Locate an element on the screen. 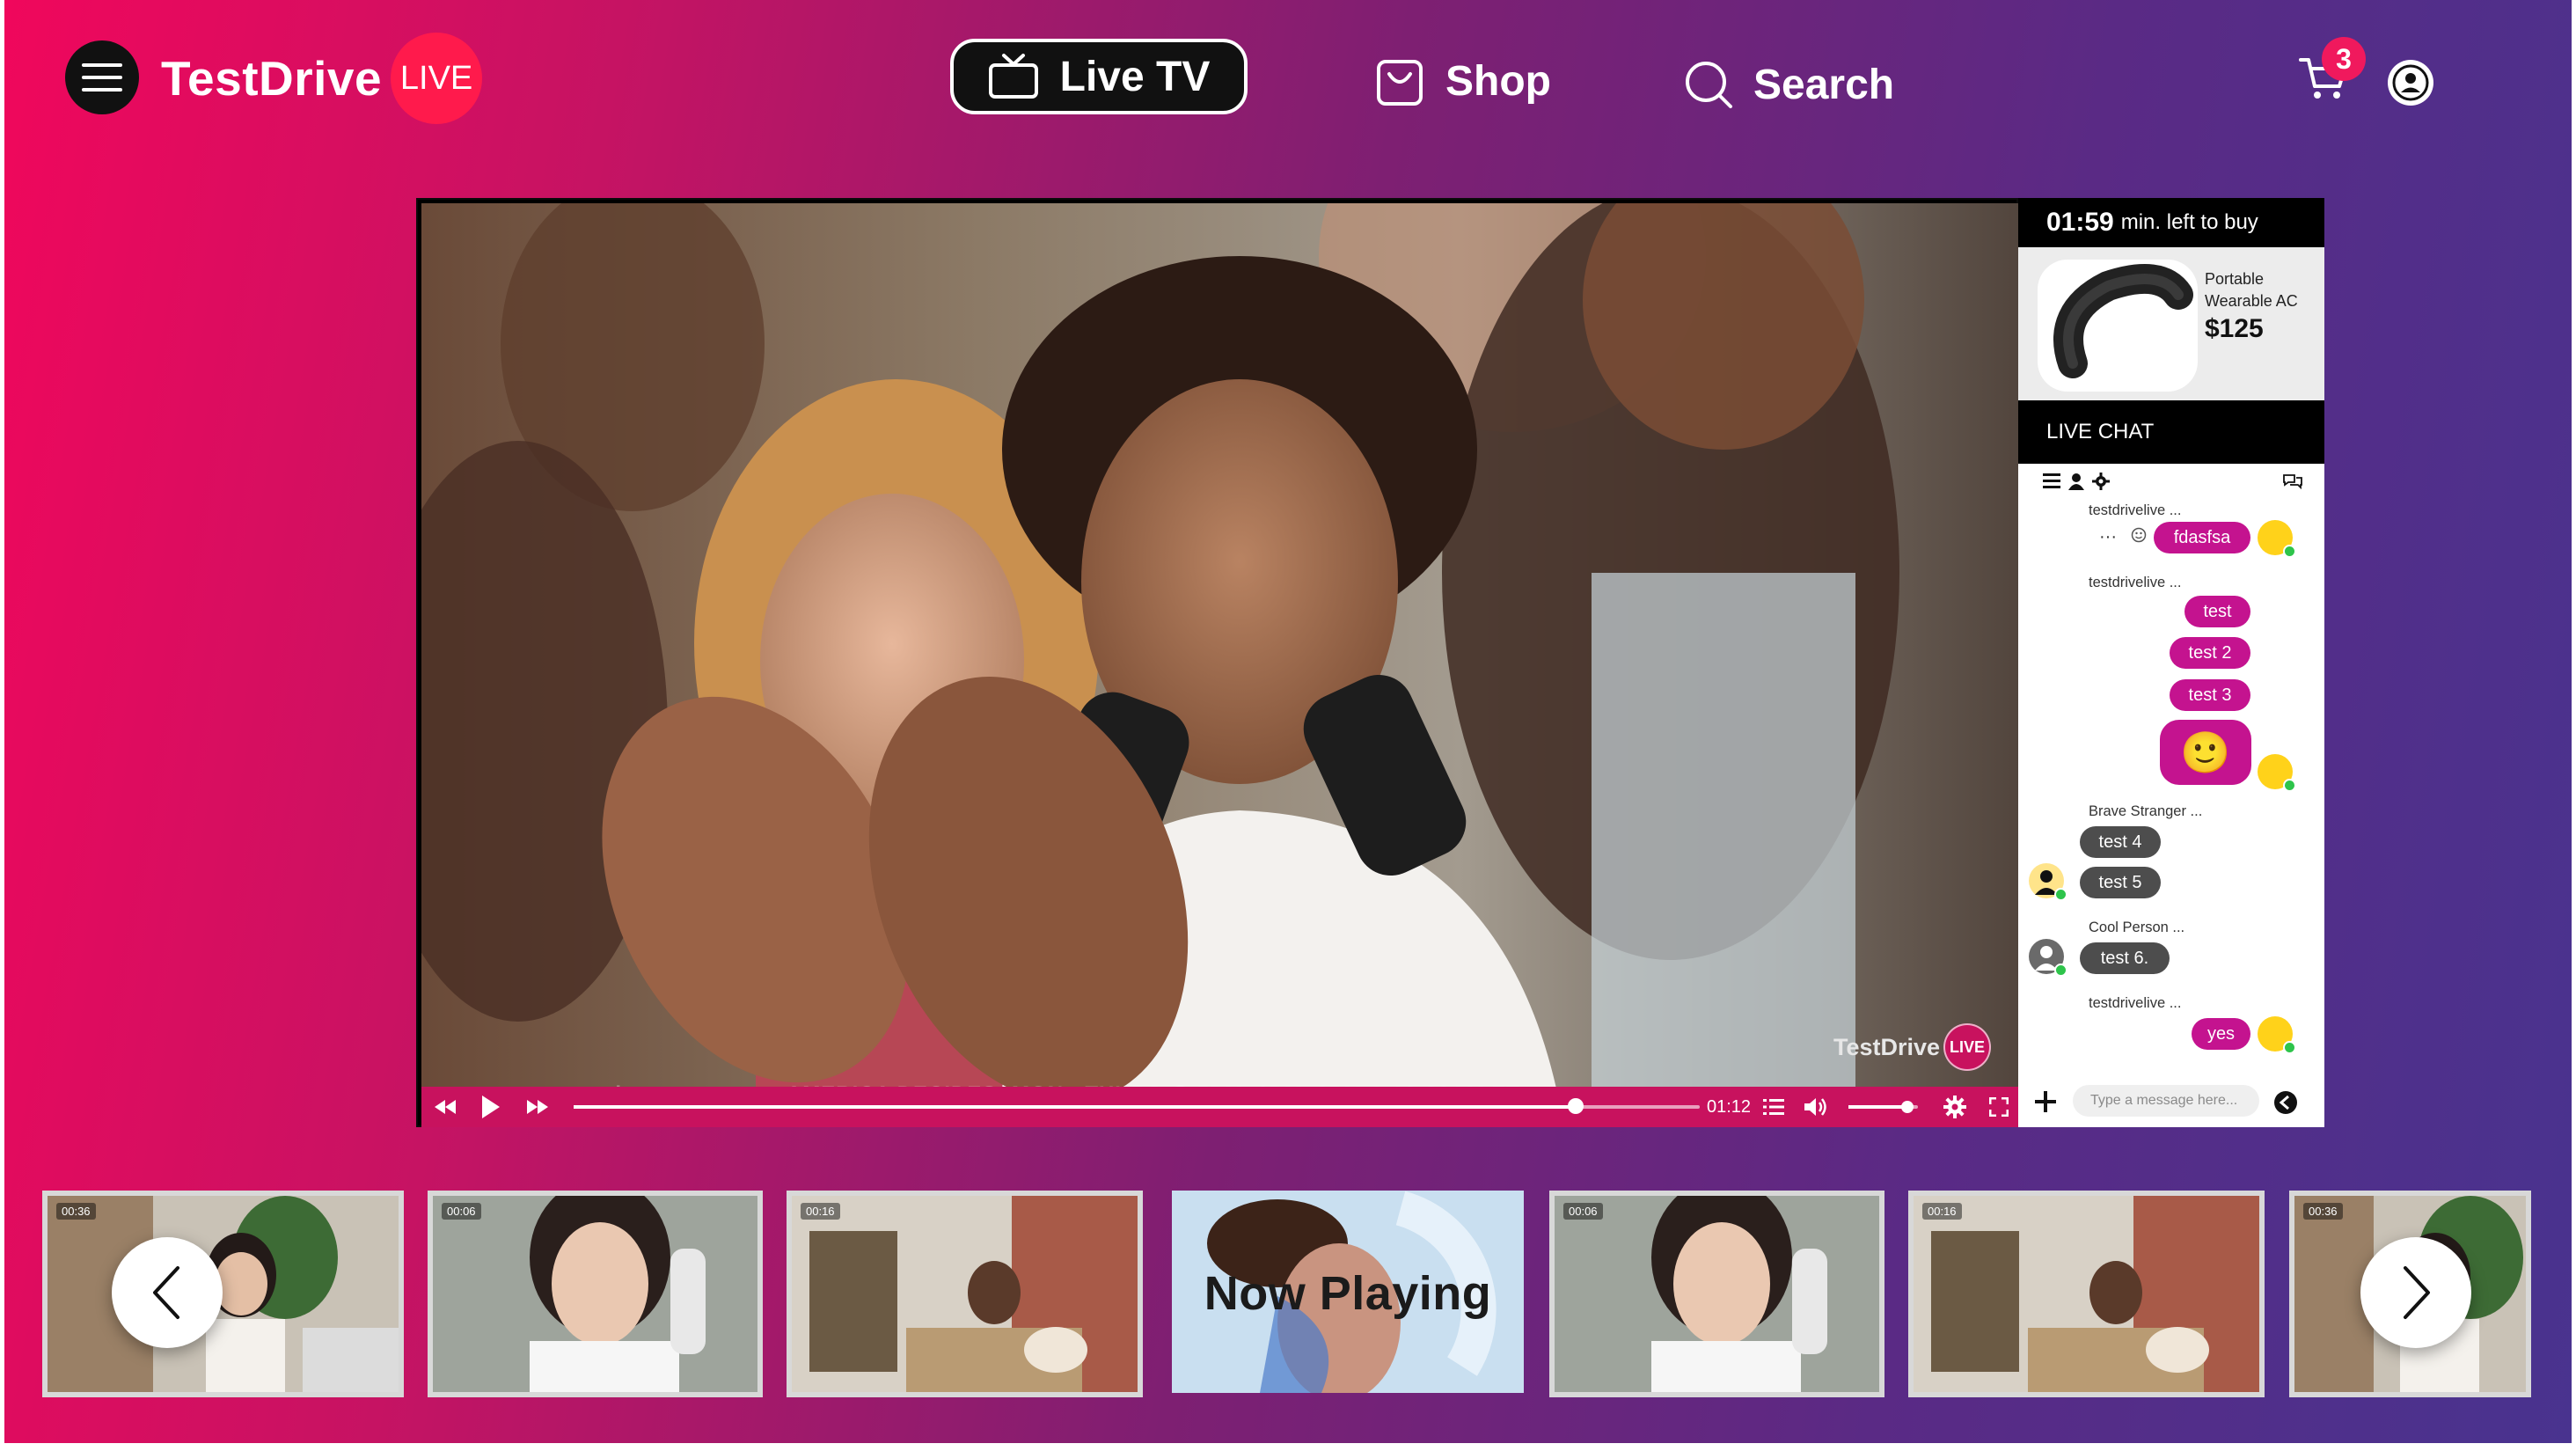  send-icon is located at coordinates (2285, 1102).